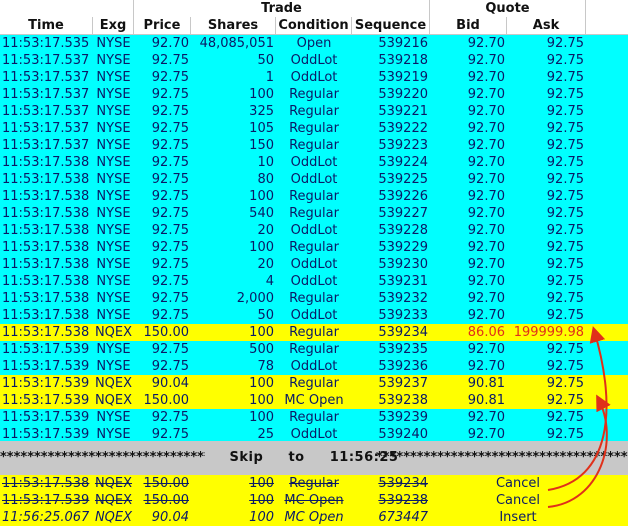  Describe the element at coordinates (403, 43) in the screenshot. I see `cell-seq: 539216` at that location.